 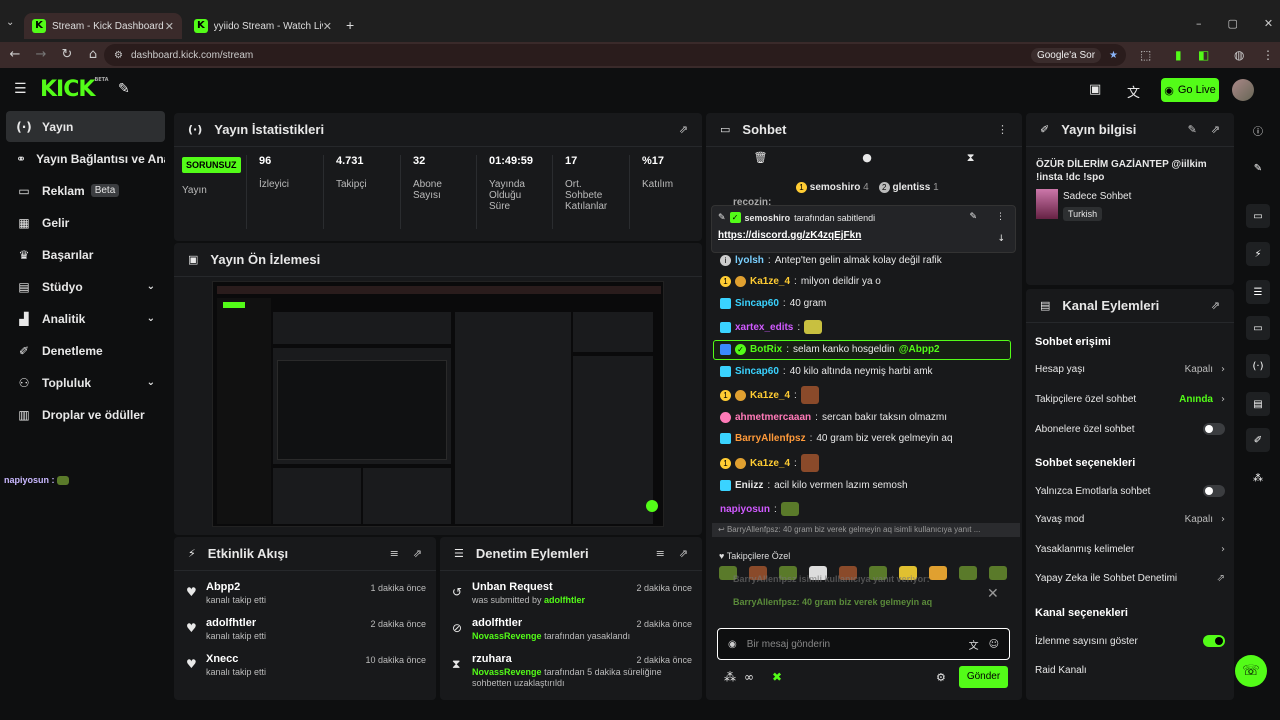 I want to click on broadcast-widget-icon: (·), so click(x=1258, y=366).